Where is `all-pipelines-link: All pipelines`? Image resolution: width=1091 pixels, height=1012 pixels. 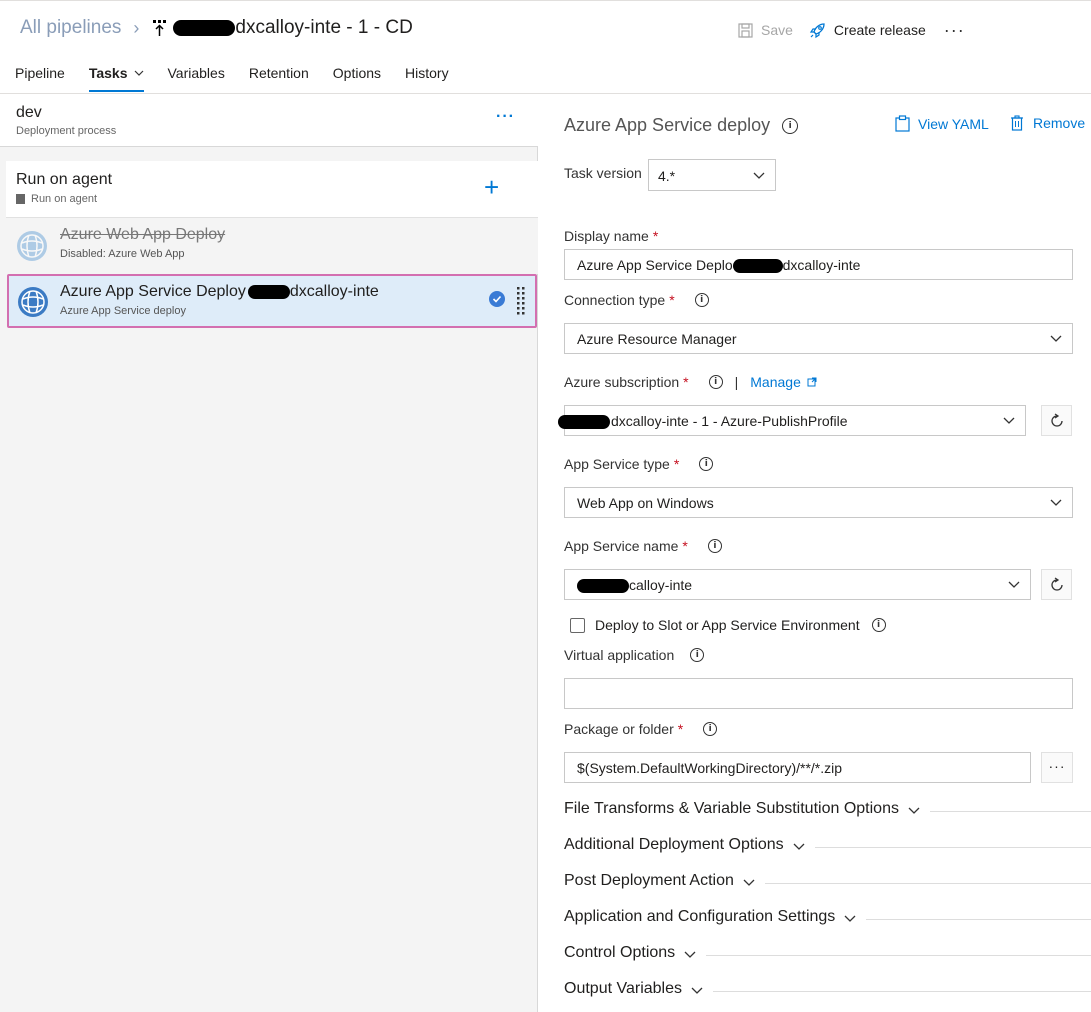
all-pipelines-link: All pipelines is located at coordinates (70, 28).